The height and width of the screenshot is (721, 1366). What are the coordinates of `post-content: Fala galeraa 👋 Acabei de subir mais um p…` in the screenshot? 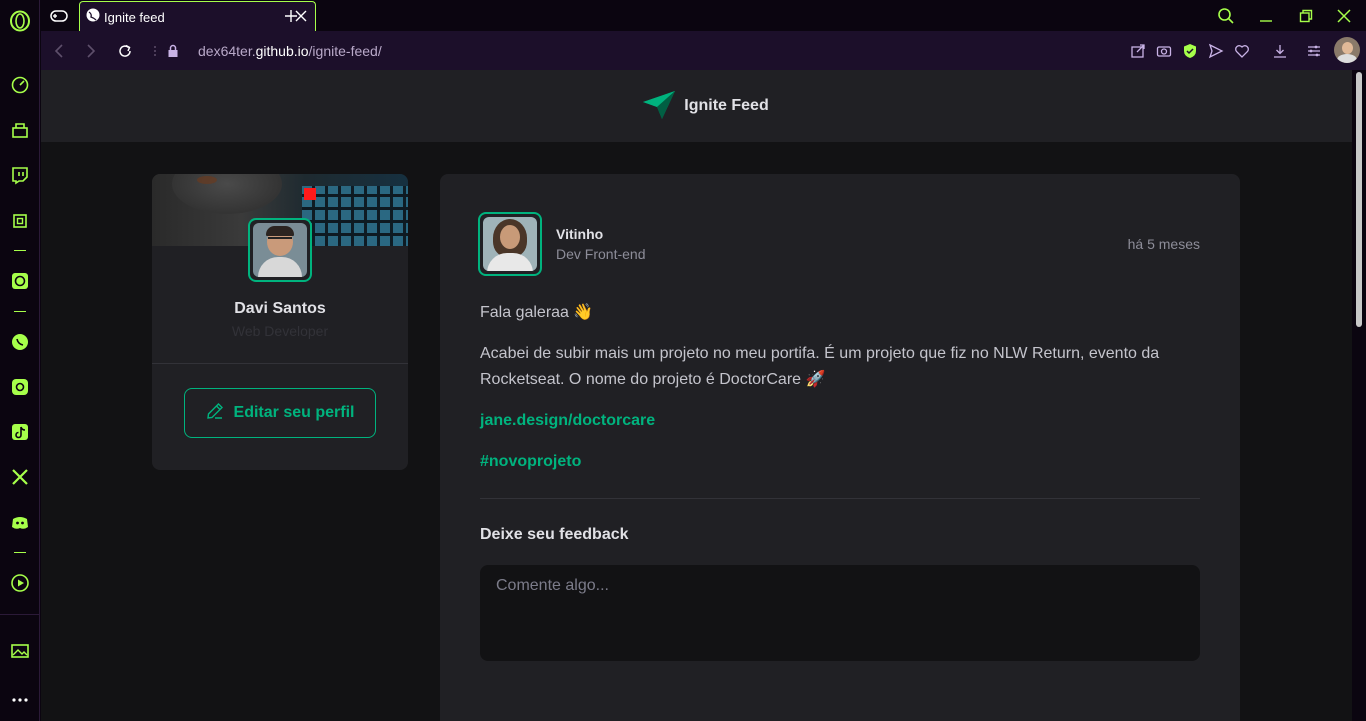 It's located at (840, 395).